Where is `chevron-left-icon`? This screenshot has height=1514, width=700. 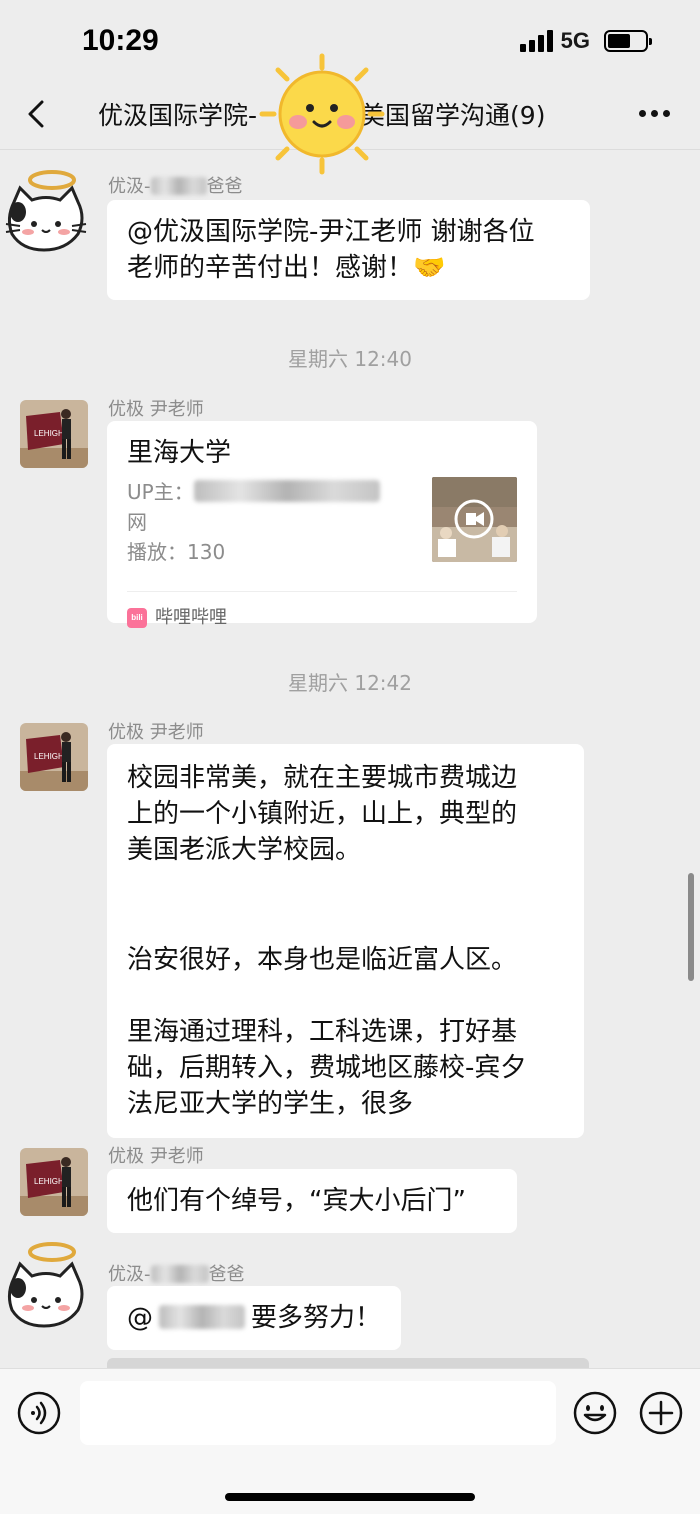
chevron-left-icon is located at coordinates (38, 114).